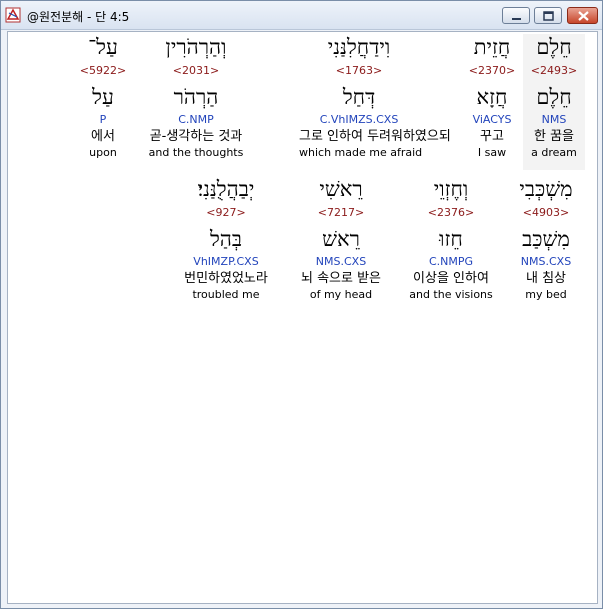 This screenshot has width=603, height=609. Describe the element at coordinates (301, 15) in the screenshot. I see `title-bar: @원전분해 - 단 4:5` at that location.